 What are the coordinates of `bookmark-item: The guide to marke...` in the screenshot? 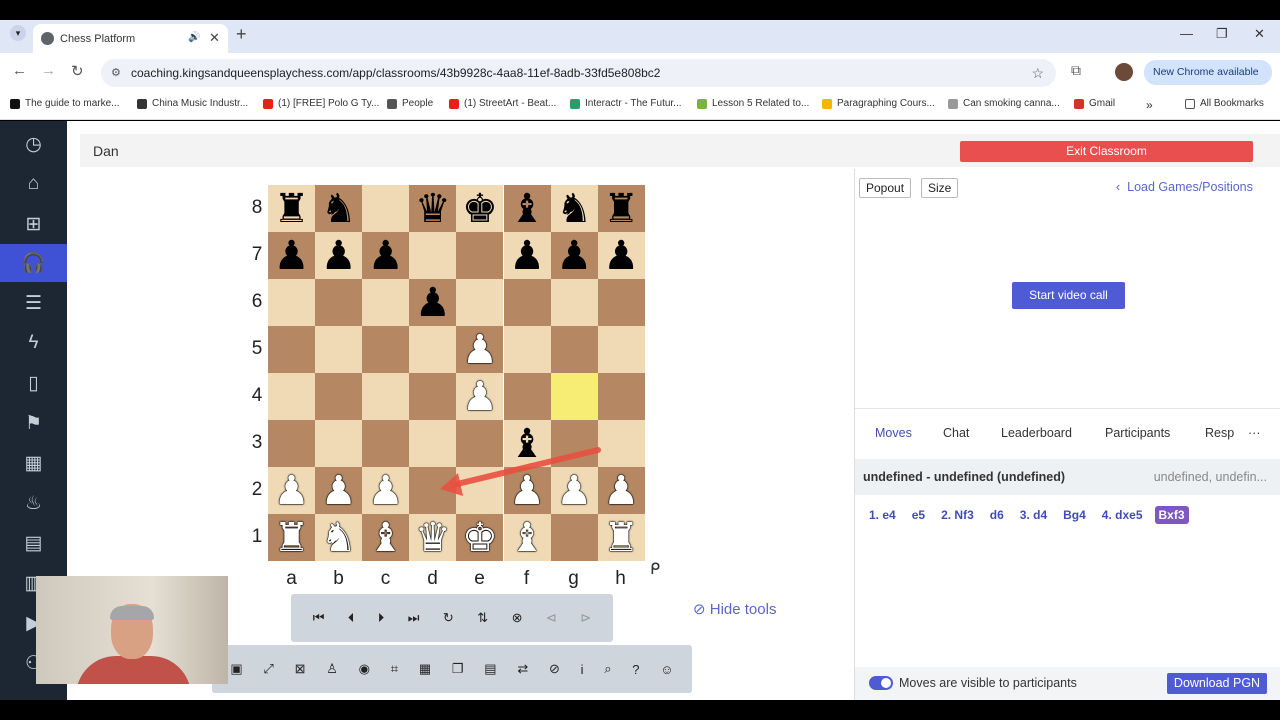 It's located at (65, 103).